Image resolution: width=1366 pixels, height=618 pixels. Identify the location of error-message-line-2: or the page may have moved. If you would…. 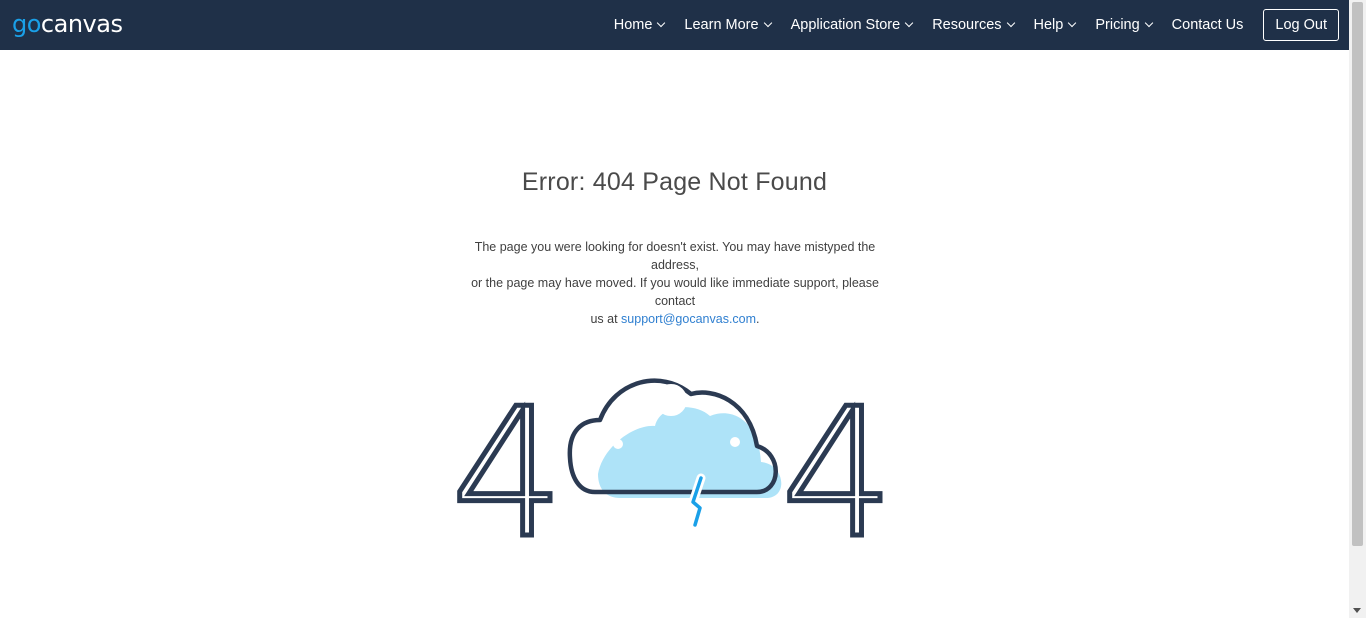
(675, 292).